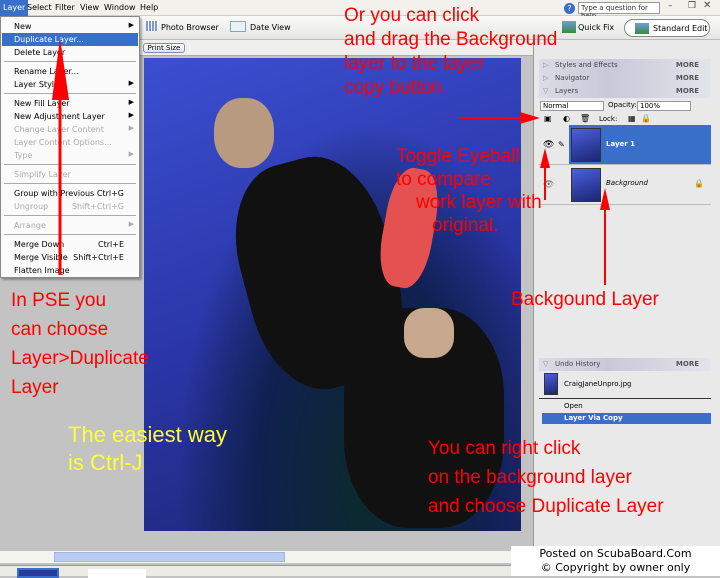  Describe the element at coordinates (605, 236) in the screenshot. I see `arrow-to-background-layer` at that location.